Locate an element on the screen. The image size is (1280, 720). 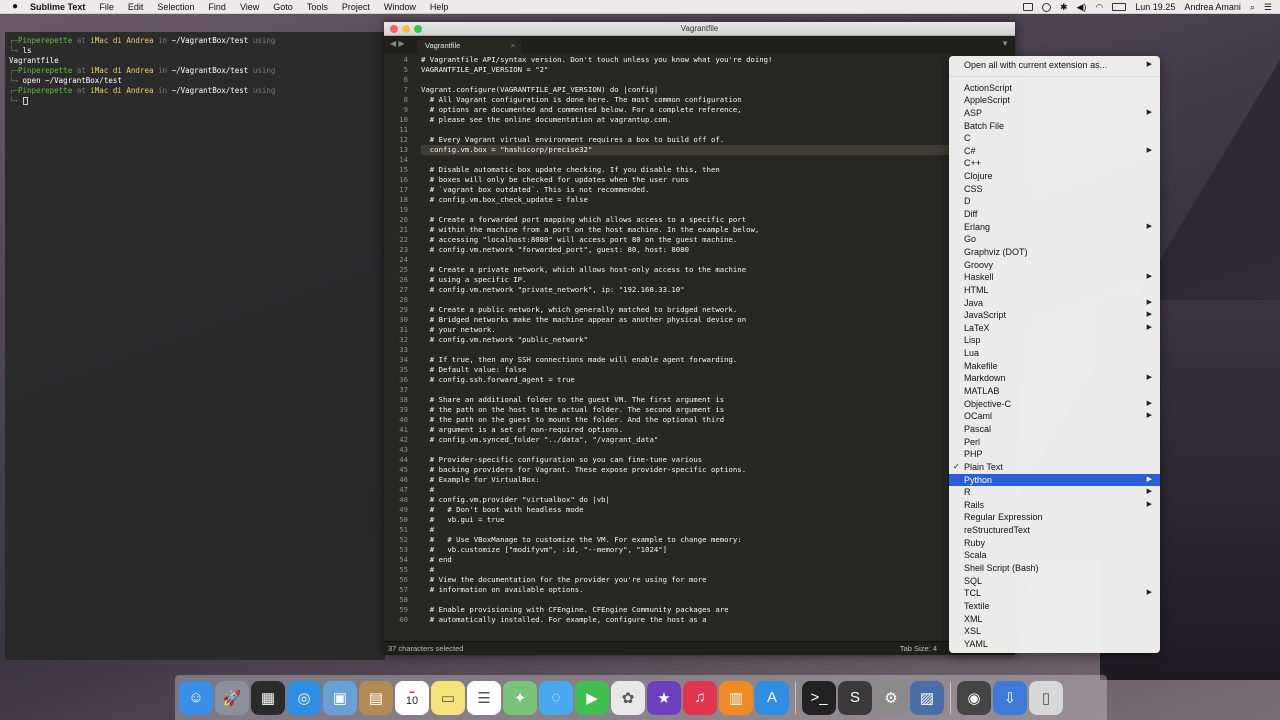
menu-tools: Tools is located at coordinates (317, 7).